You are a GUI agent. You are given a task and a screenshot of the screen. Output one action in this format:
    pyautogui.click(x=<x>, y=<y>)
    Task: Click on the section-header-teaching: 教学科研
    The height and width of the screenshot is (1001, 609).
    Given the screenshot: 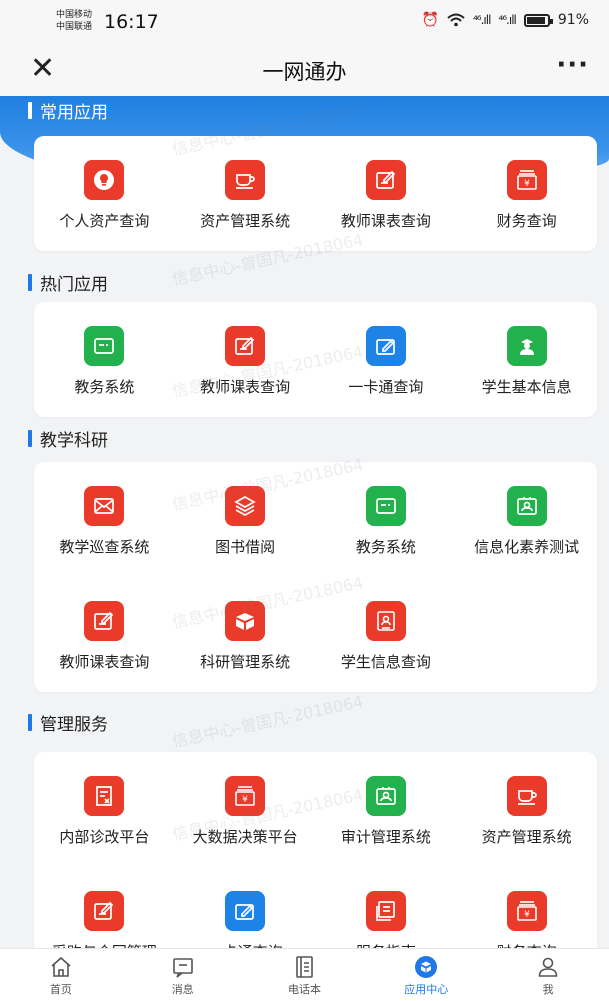 What is the action you would take?
    pyautogui.click(x=68, y=438)
    